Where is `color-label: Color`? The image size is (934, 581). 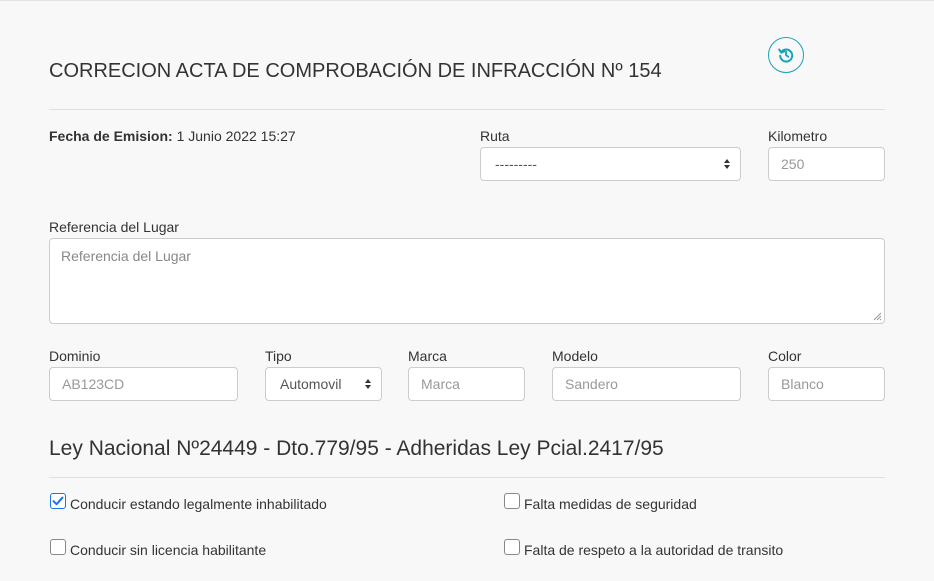 color-label: Color is located at coordinates (785, 356).